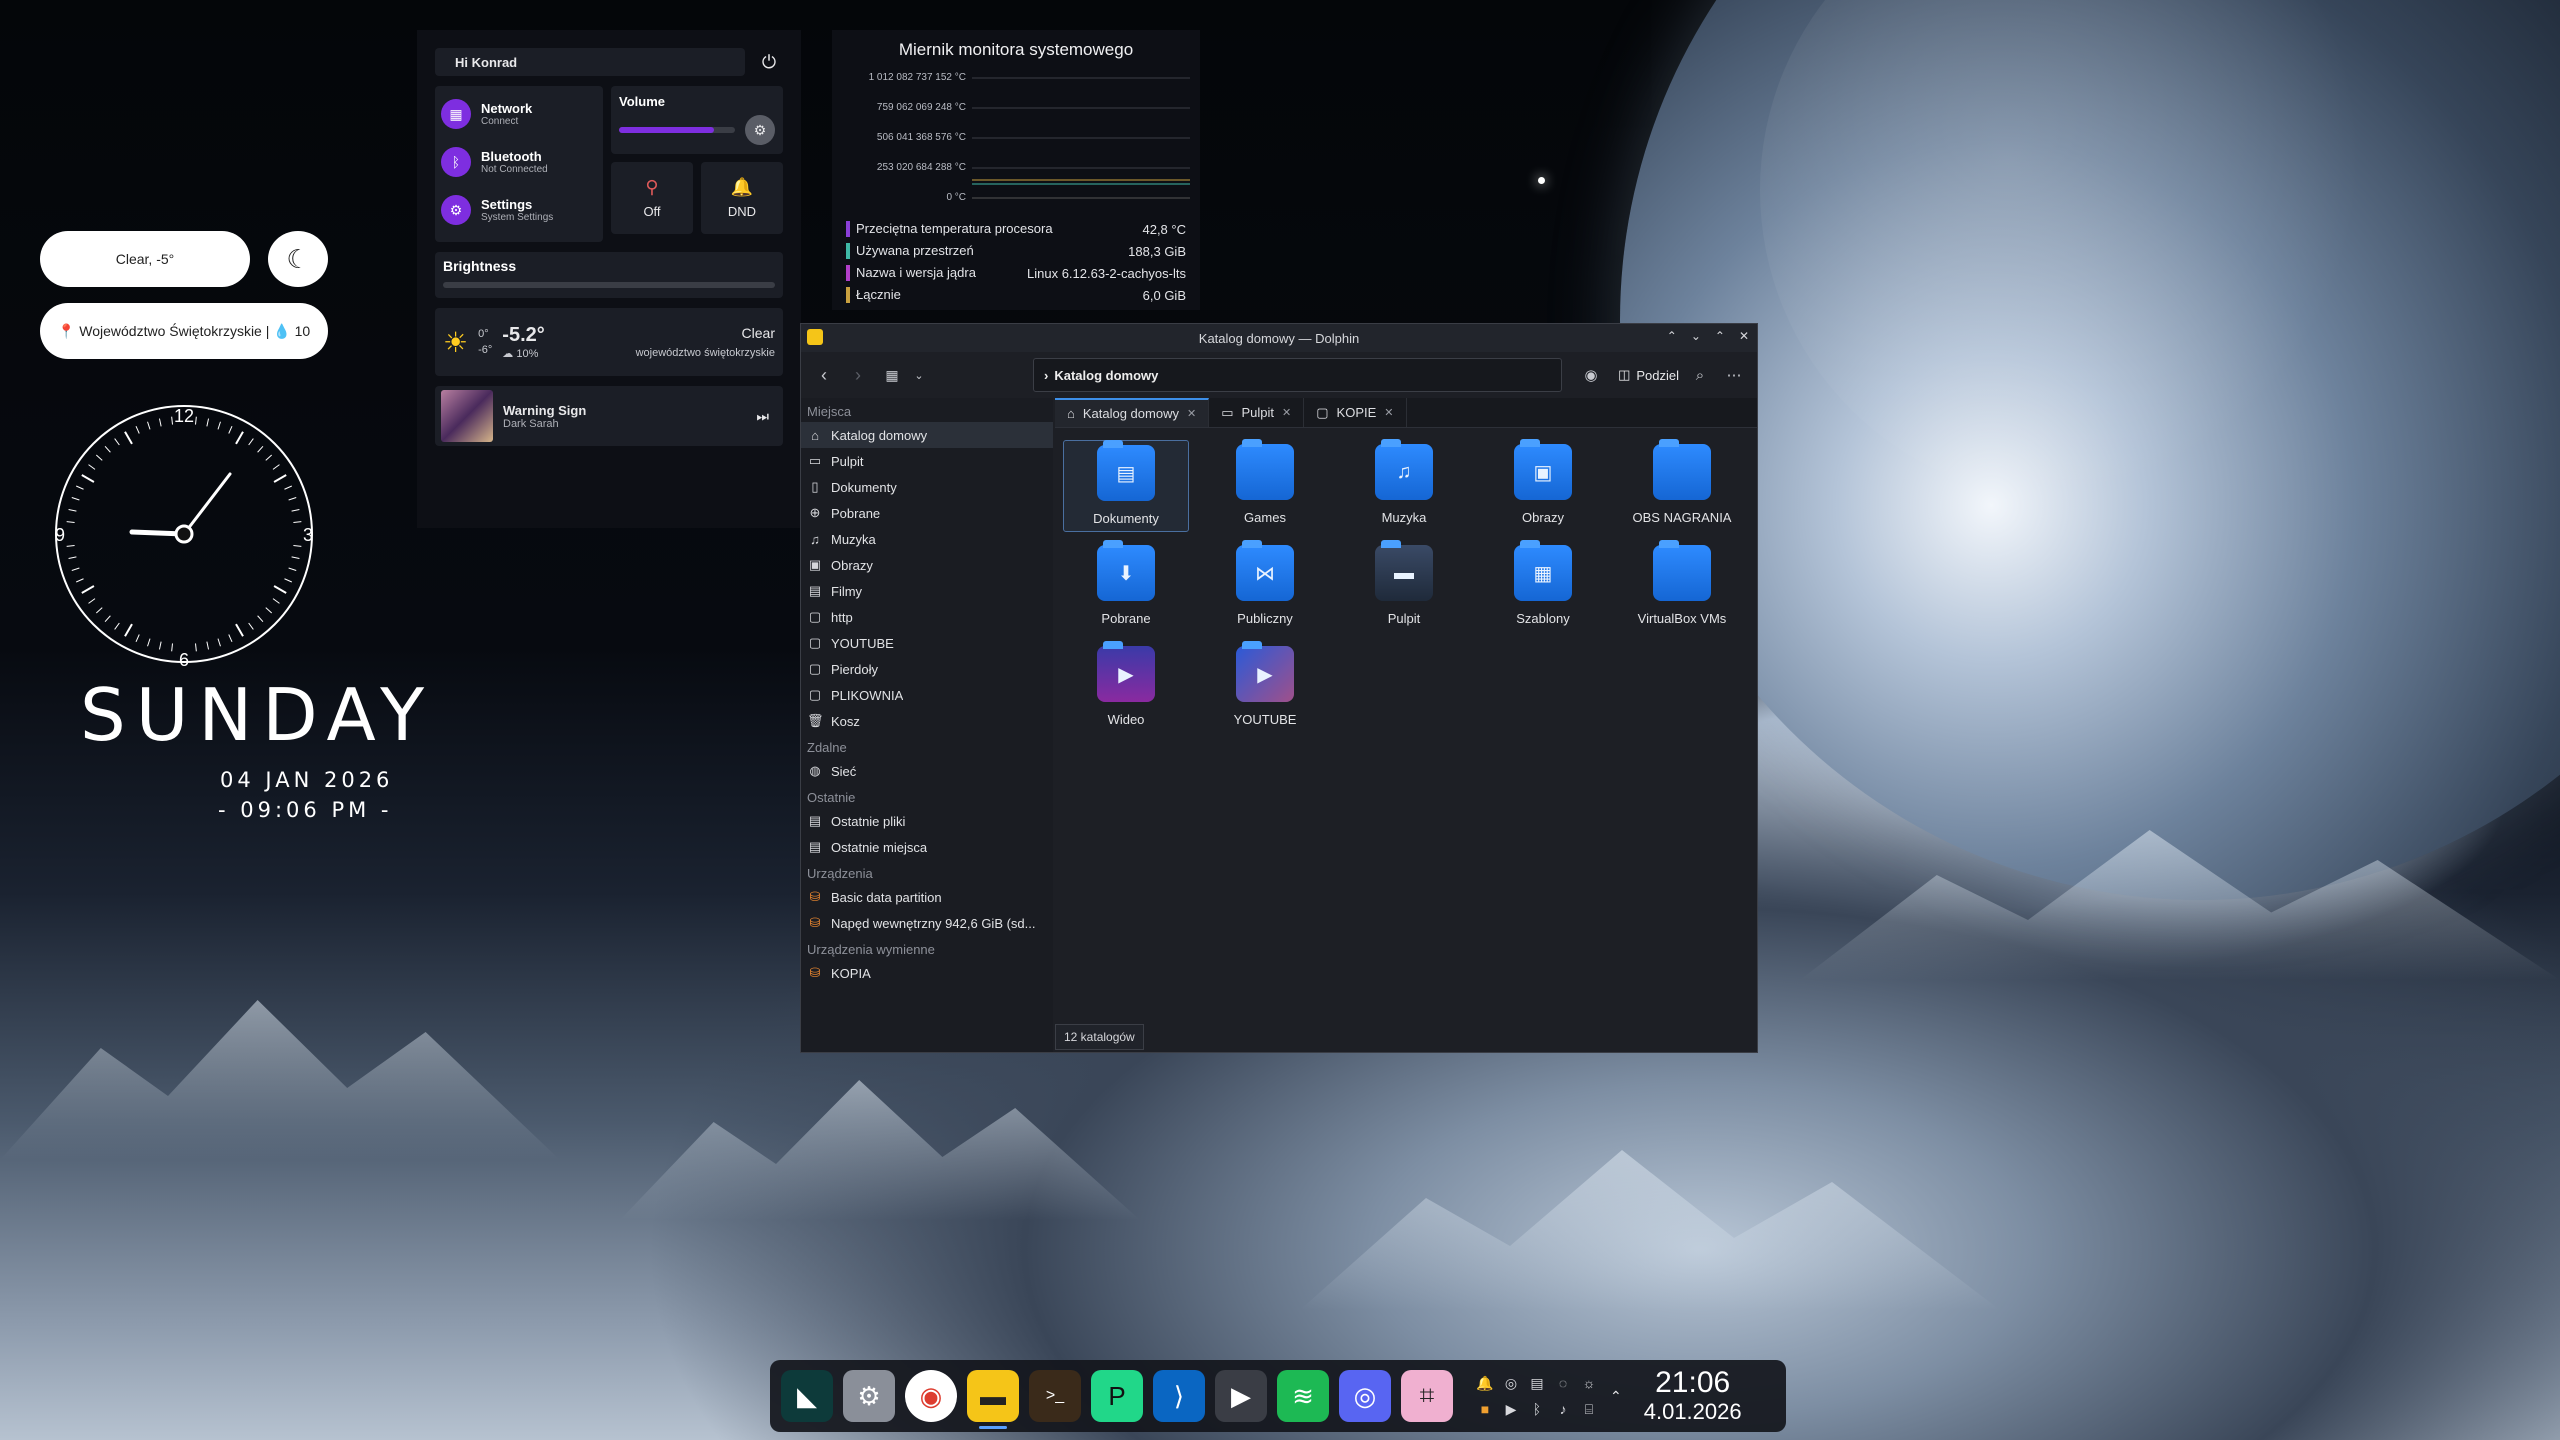  What do you see at coordinates (1303, 1396) in the screenshot?
I see `spotify-icon: ≋` at bounding box center [1303, 1396].